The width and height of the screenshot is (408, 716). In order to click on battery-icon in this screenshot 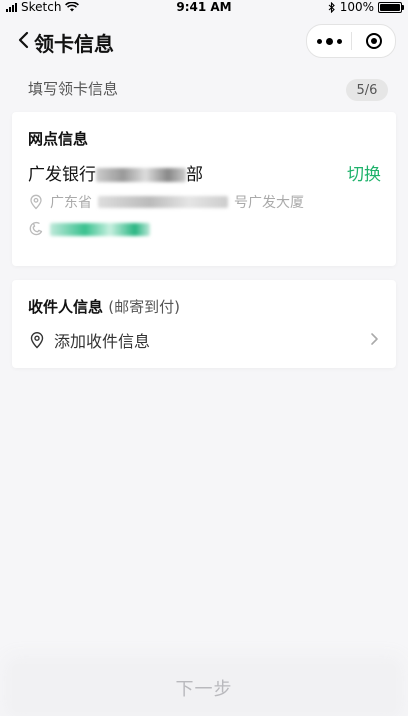, I will do `click(391, 7)`.